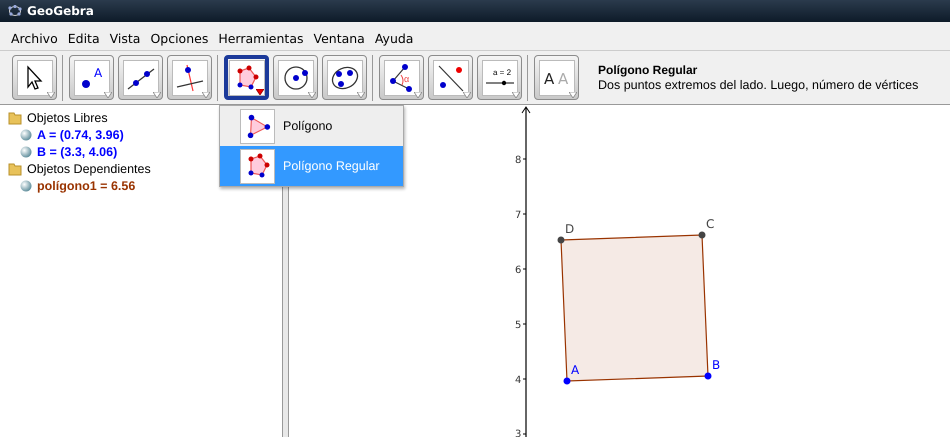  I want to click on point-label: A, so click(575, 370).